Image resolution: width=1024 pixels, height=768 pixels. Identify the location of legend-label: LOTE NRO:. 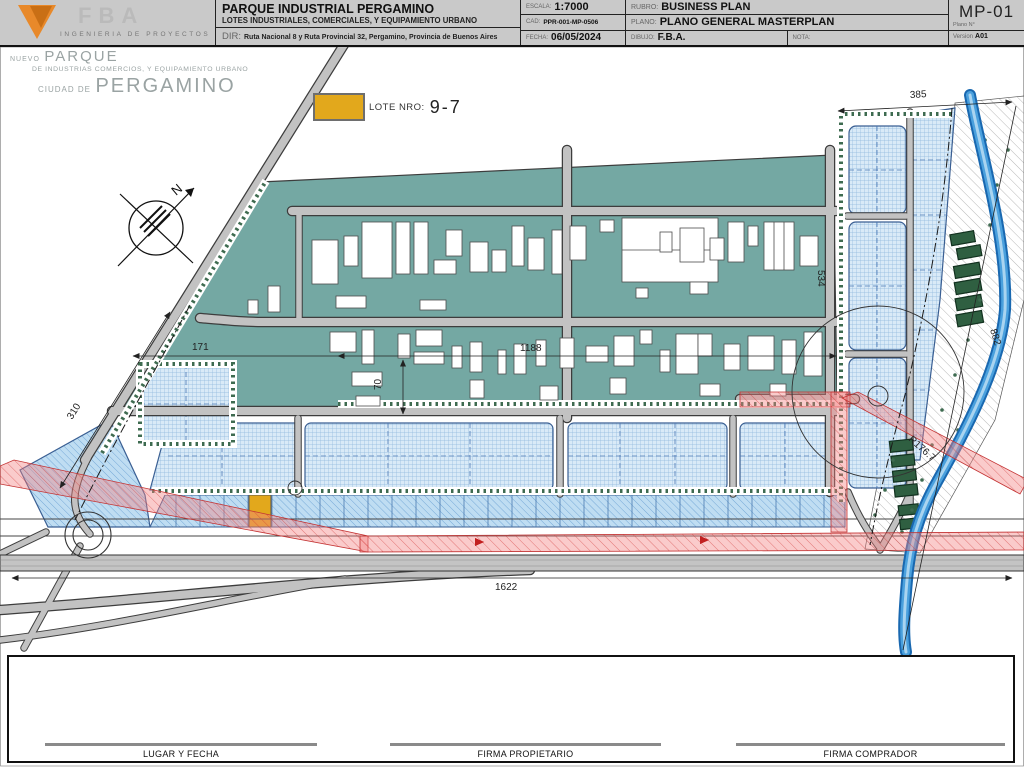
(397, 107).